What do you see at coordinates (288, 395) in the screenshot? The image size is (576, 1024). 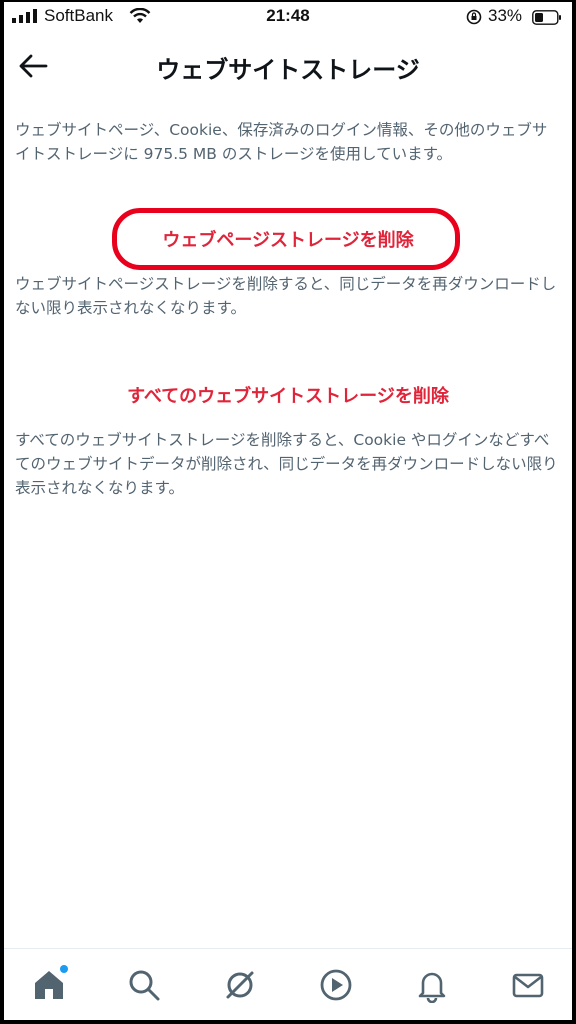 I see `delete-all-website-storage-button: すべてのウェブサイトストレージを削除` at bounding box center [288, 395].